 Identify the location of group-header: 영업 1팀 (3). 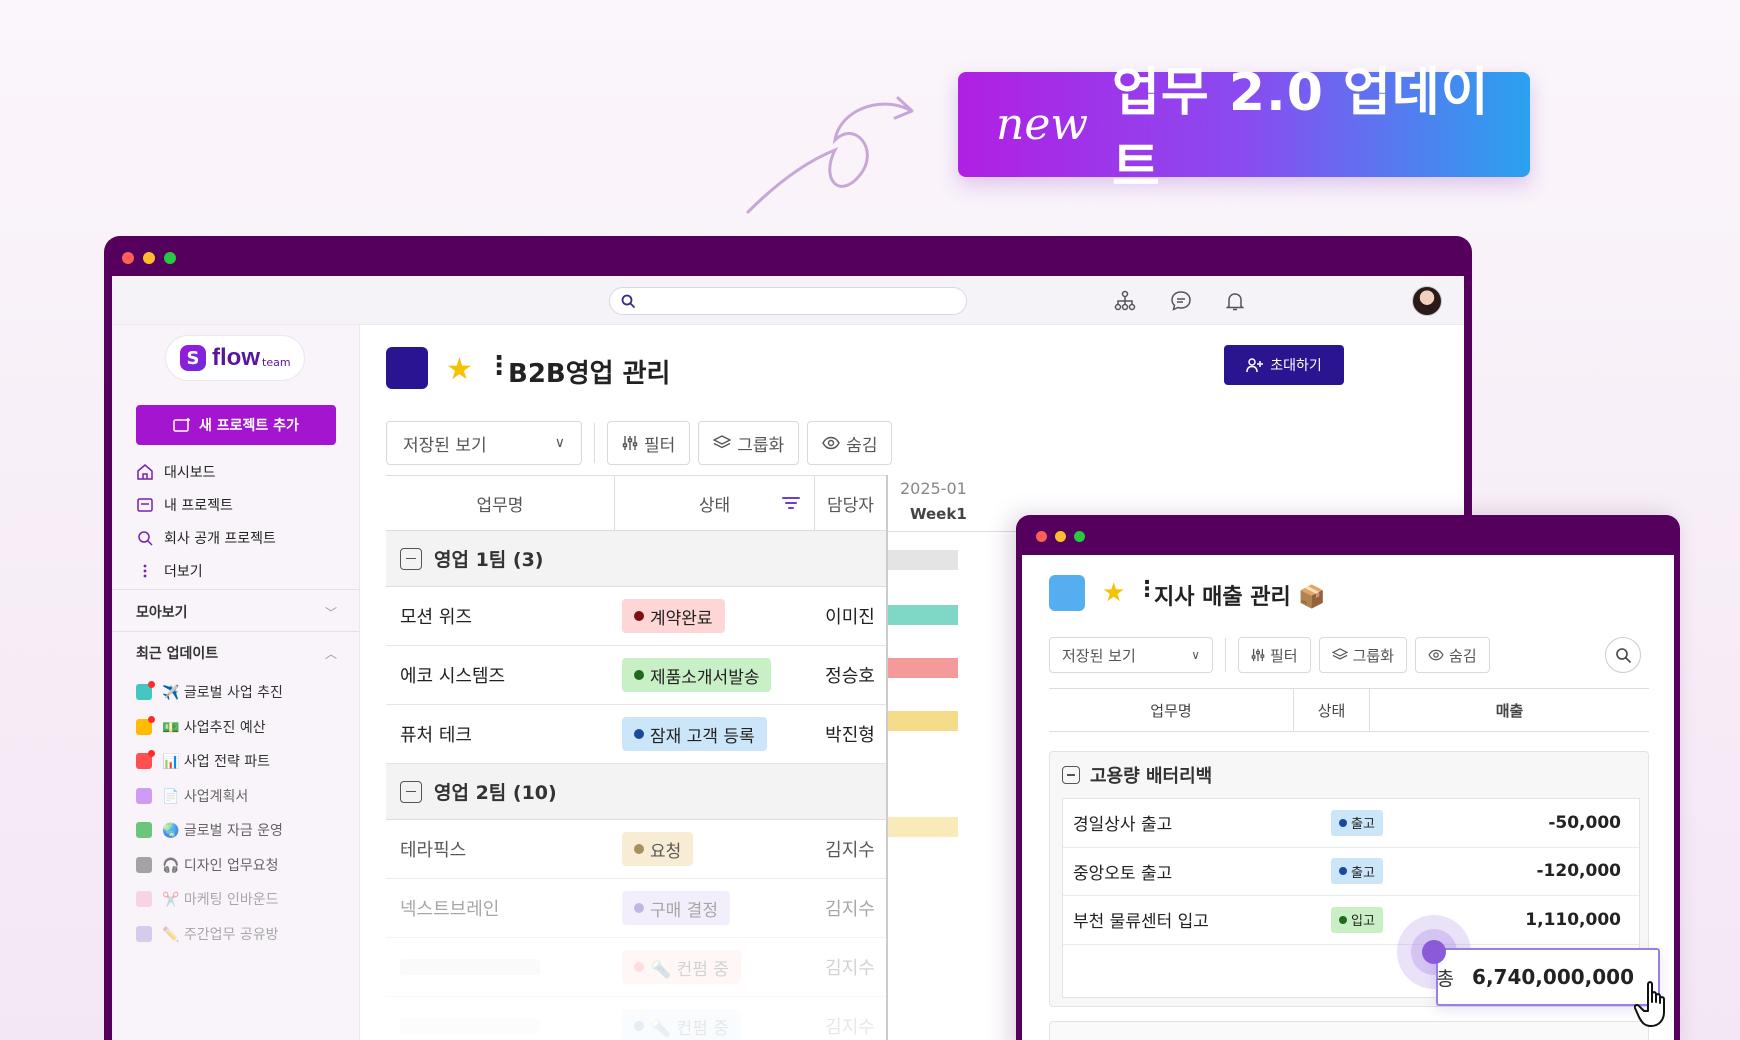
(636, 559).